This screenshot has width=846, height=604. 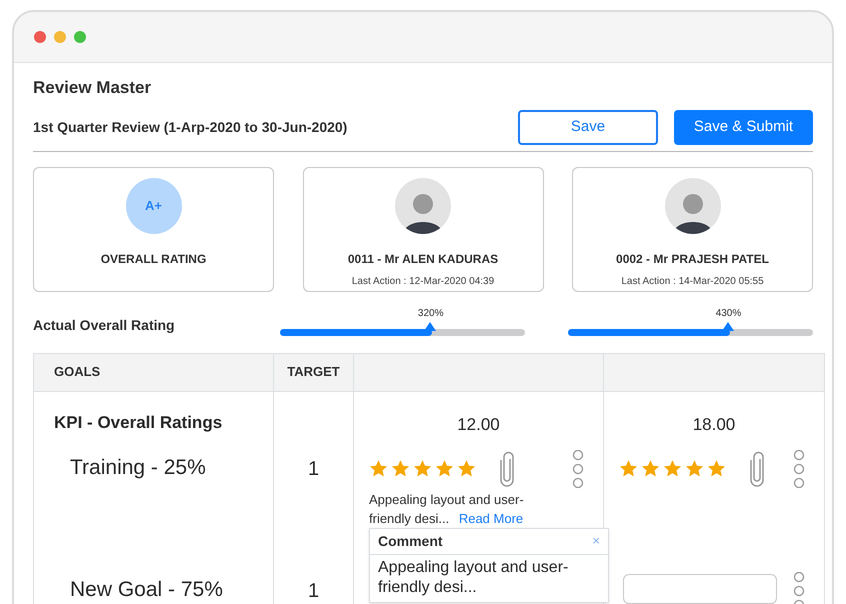 What do you see at coordinates (423, 281) in the screenshot?
I see `last-action: Last Action : 12-Mar-2020 04:39` at bounding box center [423, 281].